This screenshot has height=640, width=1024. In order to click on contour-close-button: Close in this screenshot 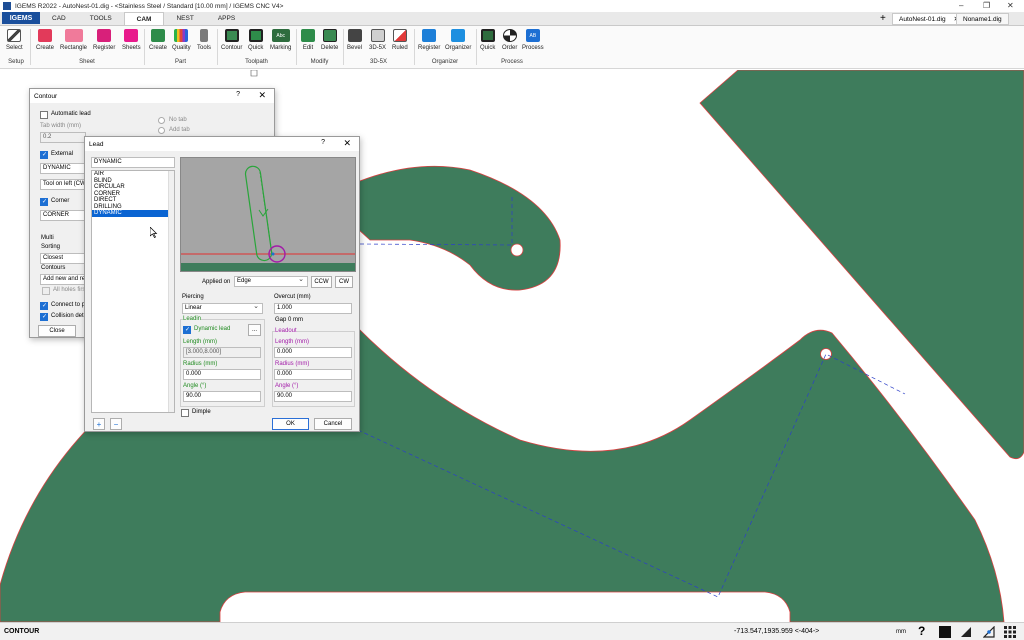, I will do `click(57, 331)`.